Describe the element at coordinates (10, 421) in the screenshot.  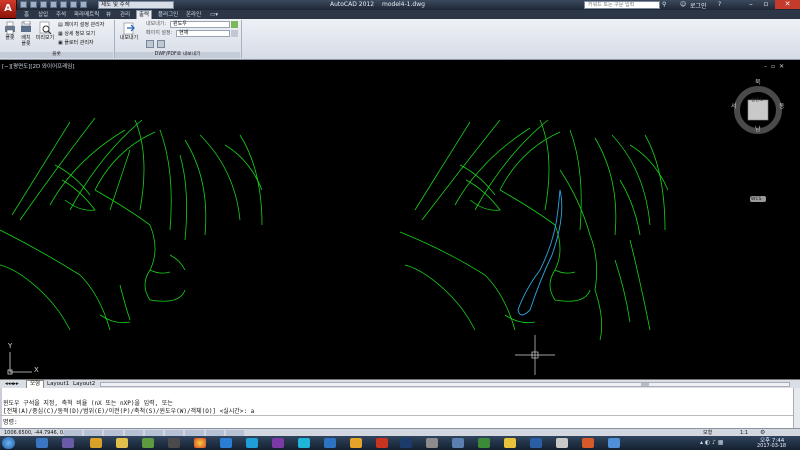
I see `command-prompt: 명령:` at that location.